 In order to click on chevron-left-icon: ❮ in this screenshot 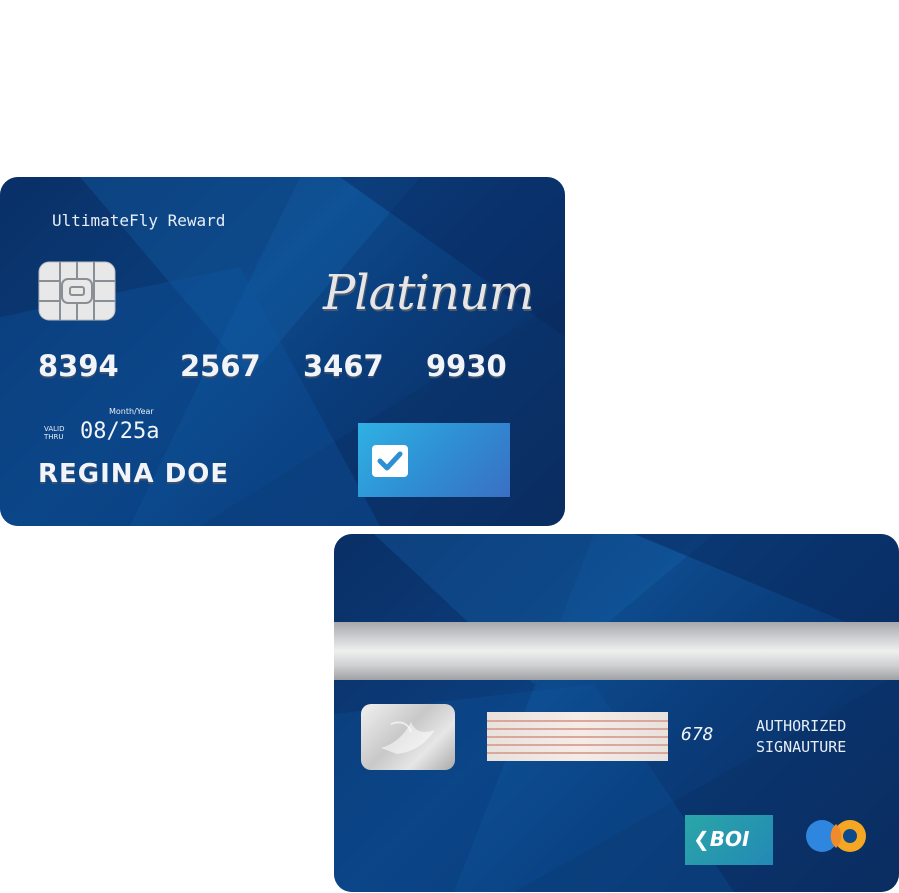, I will do `click(701, 839)`.